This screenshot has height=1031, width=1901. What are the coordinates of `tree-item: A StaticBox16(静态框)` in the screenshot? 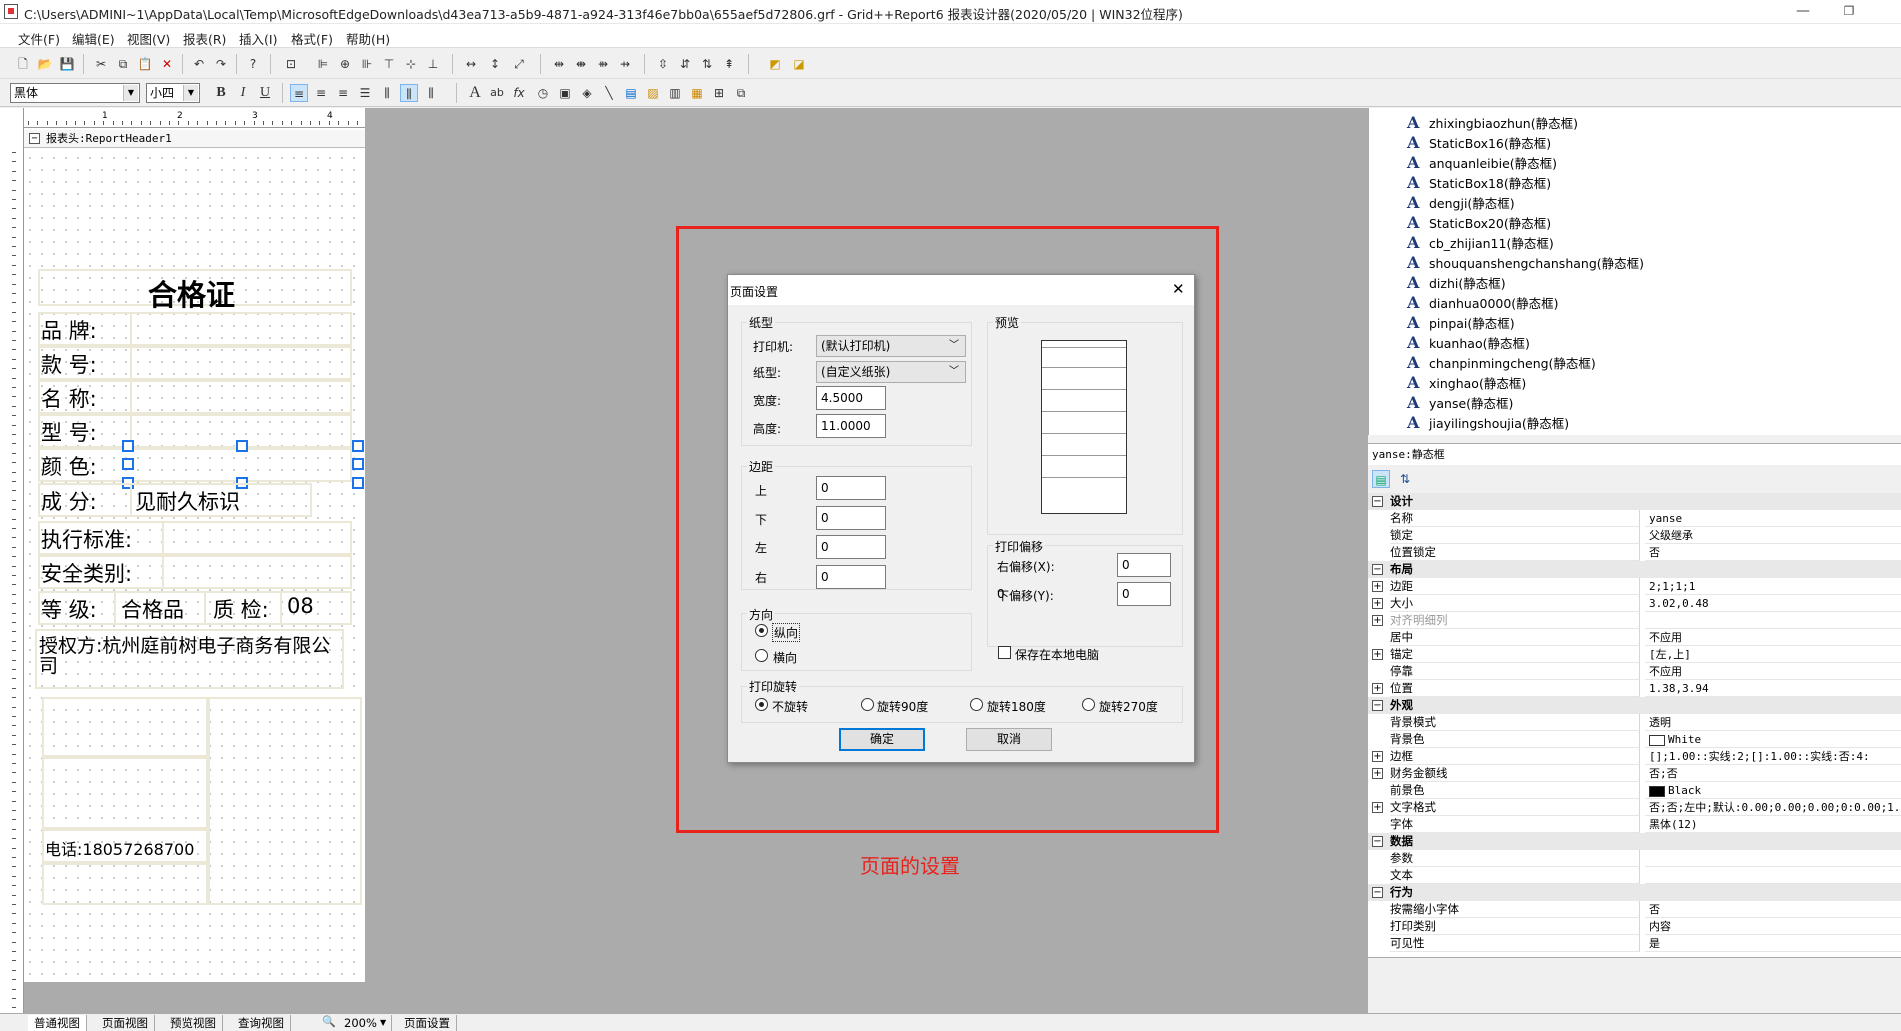 It's located at (1479, 143).